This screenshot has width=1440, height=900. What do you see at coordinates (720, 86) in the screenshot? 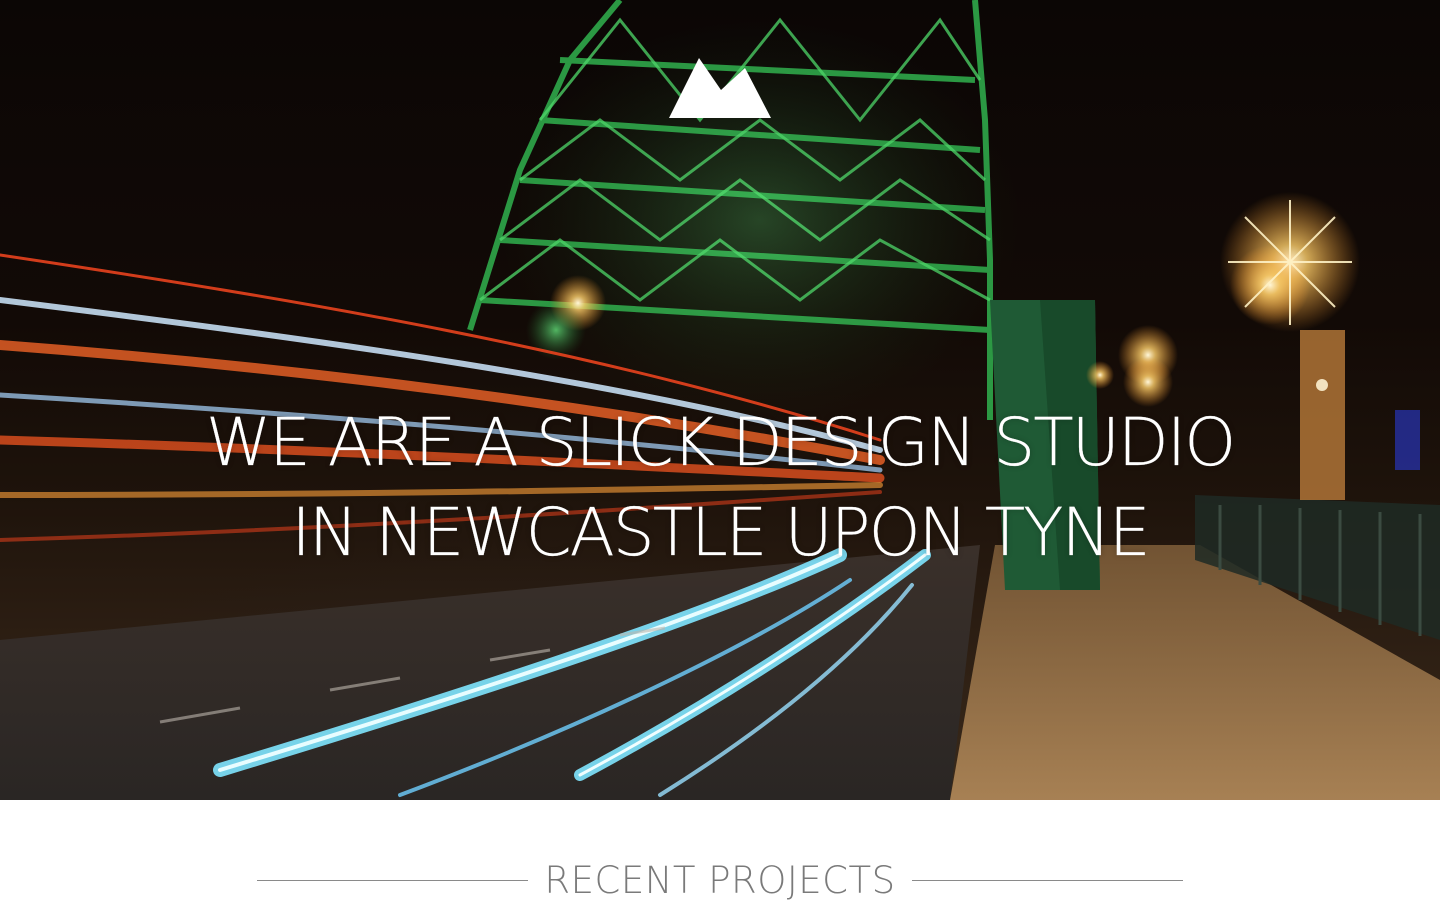
I see `mountain-crown-icon` at bounding box center [720, 86].